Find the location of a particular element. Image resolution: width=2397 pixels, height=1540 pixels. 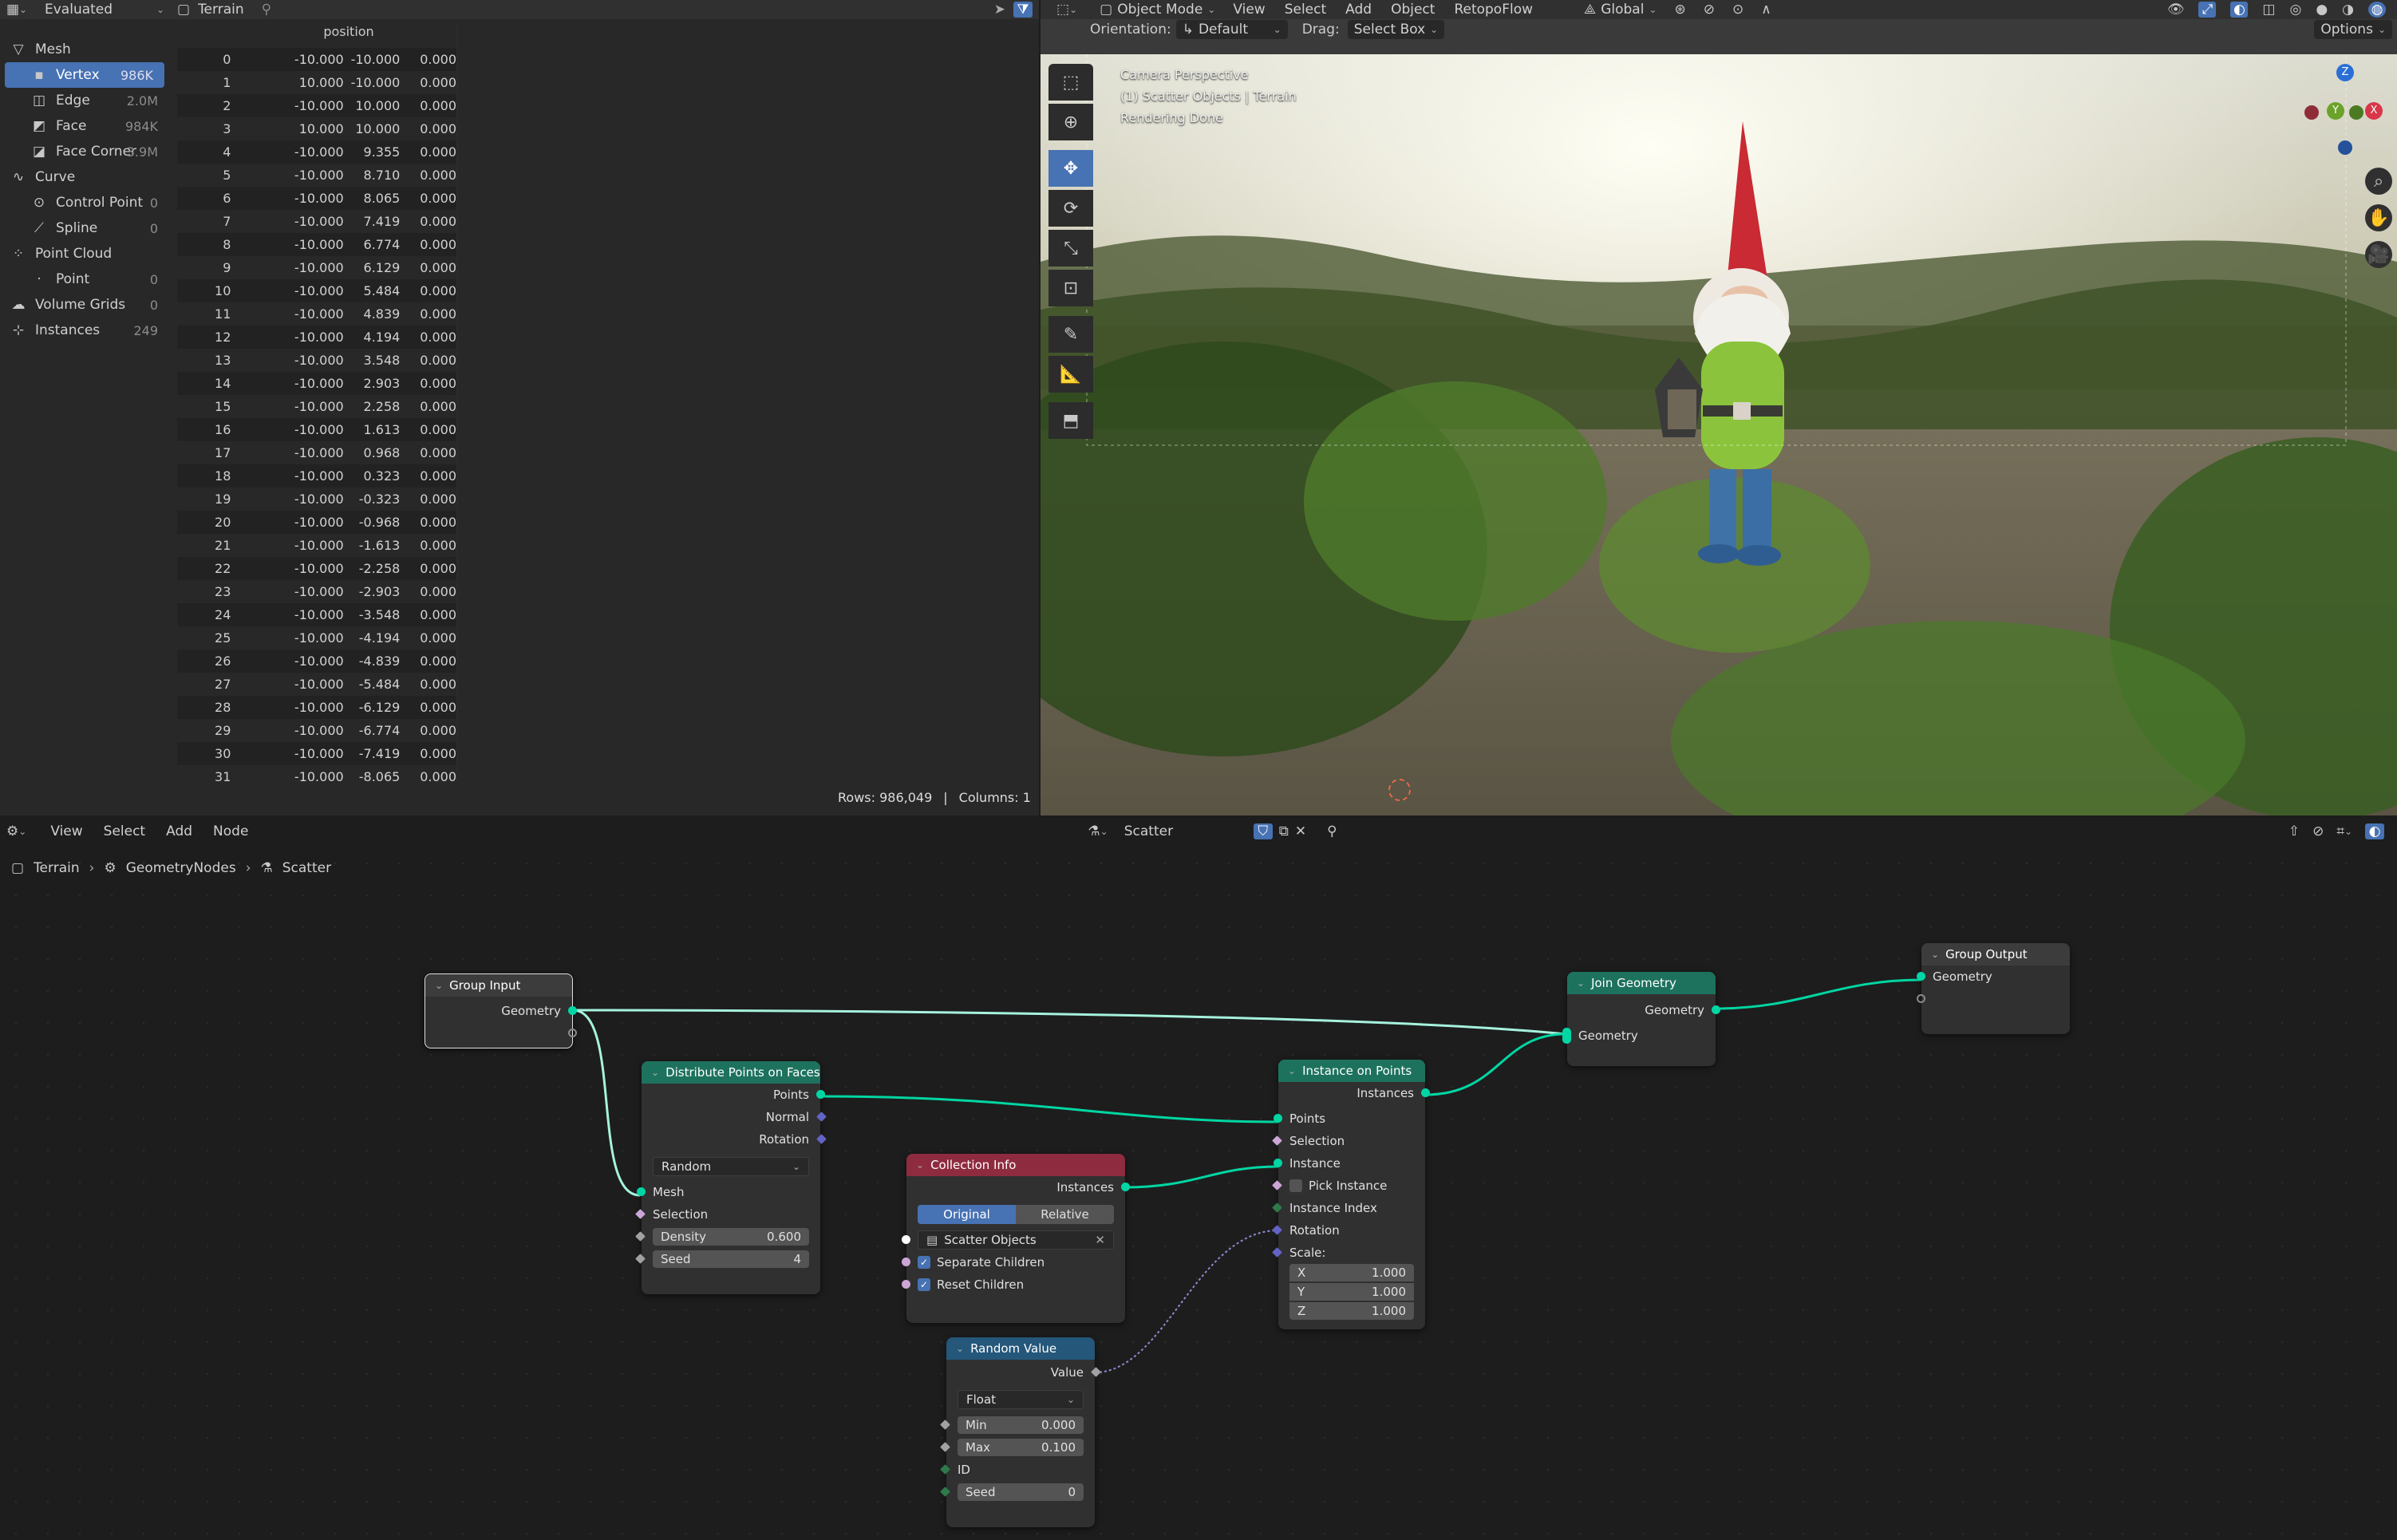

gizmo-z-axis: Z is located at coordinates (2345, 72).